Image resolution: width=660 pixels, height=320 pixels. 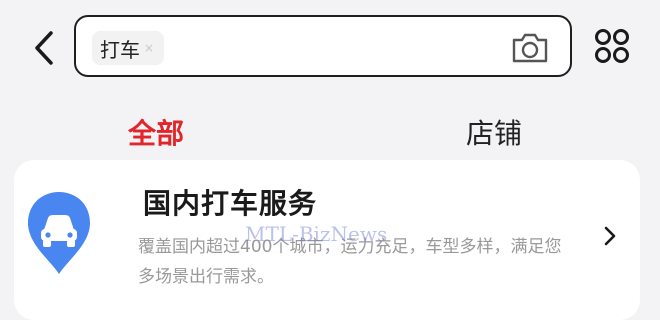 I want to click on chevron-left-icon, so click(x=44, y=48).